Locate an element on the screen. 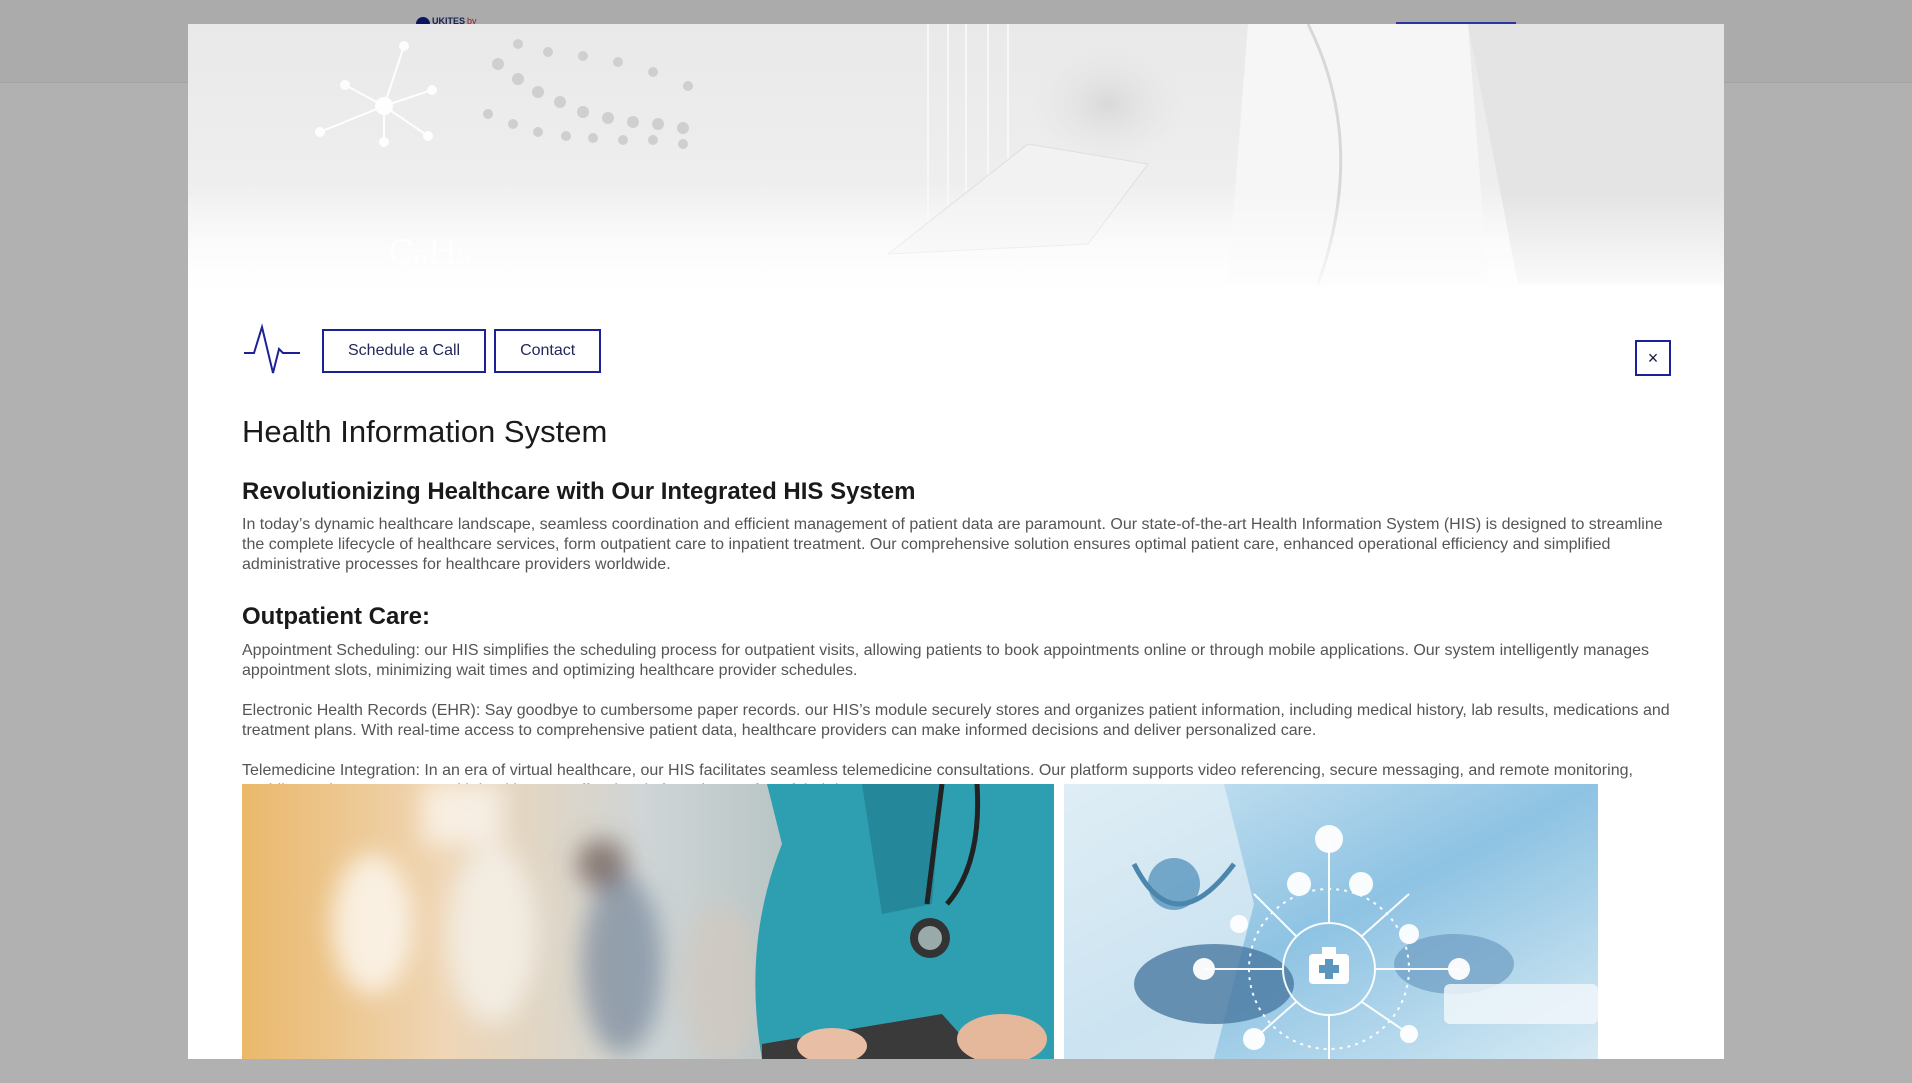  contact-button: Contact is located at coordinates (548, 351).